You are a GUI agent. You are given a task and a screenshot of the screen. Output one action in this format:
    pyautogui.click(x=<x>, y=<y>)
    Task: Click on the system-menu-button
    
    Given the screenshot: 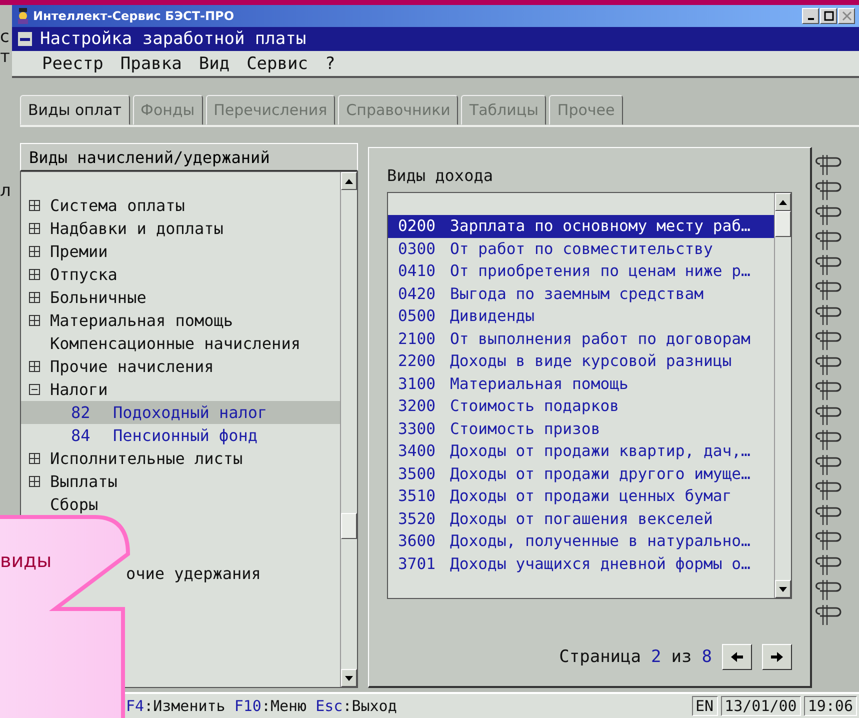 What is the action you would take?
    pyautogui.click(x=25, y=39)
    